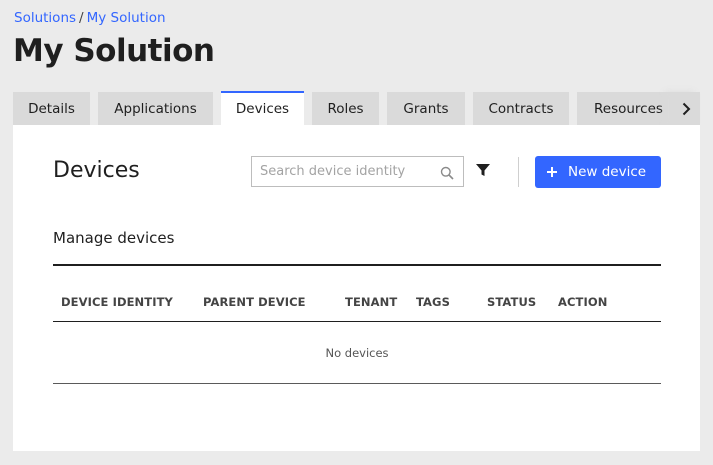  I want to click on tab-devices: Devices, so click(262, 108).